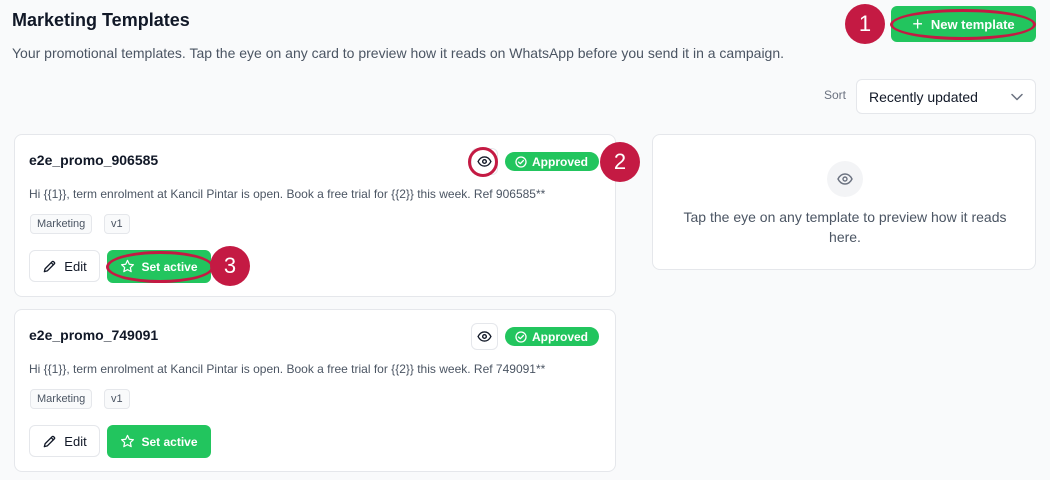  I want to click on sort-label: Sort, so click(835, 95).